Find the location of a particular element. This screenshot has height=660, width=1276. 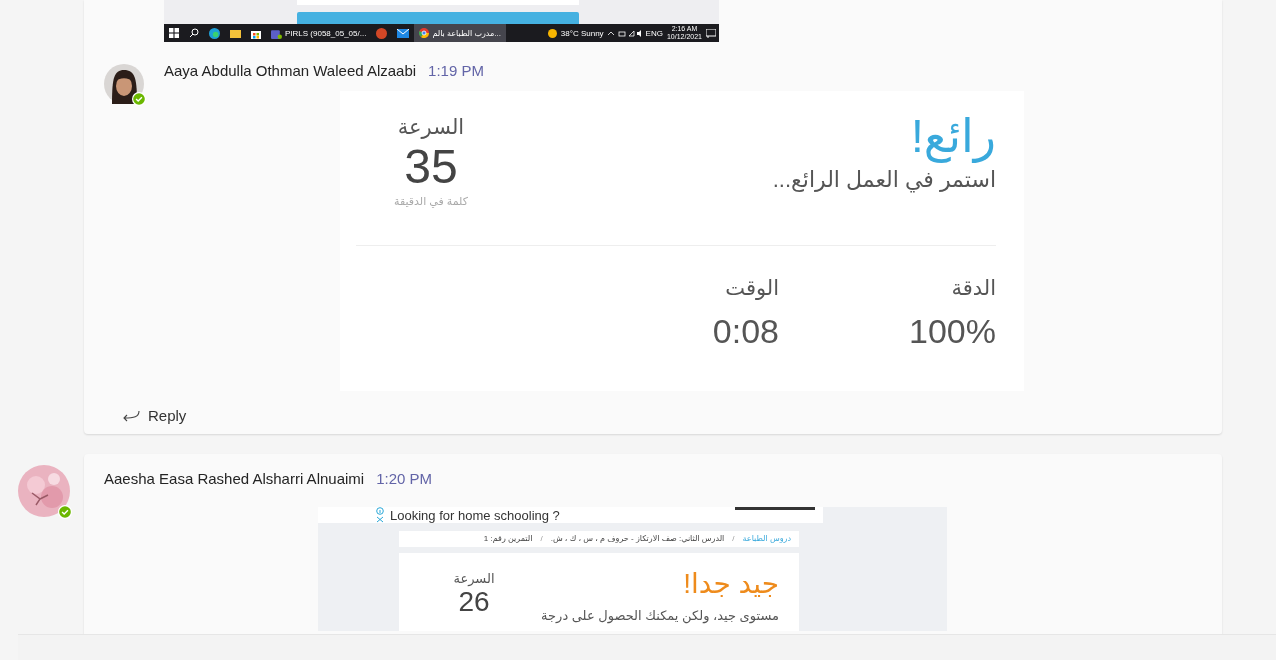

breadcrumb-item: التمرين رقم: 1 is located at coordinates (508, 539).